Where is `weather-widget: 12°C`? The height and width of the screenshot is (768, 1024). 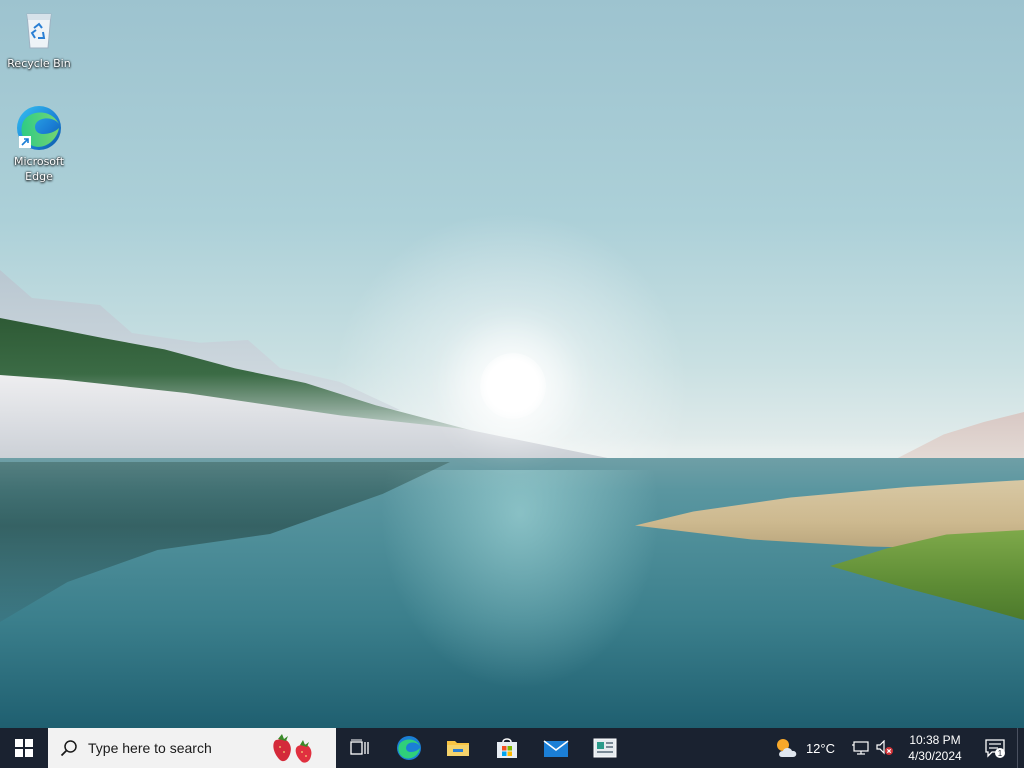 weather-widget: 12°C is located at coordinates (804, 748).